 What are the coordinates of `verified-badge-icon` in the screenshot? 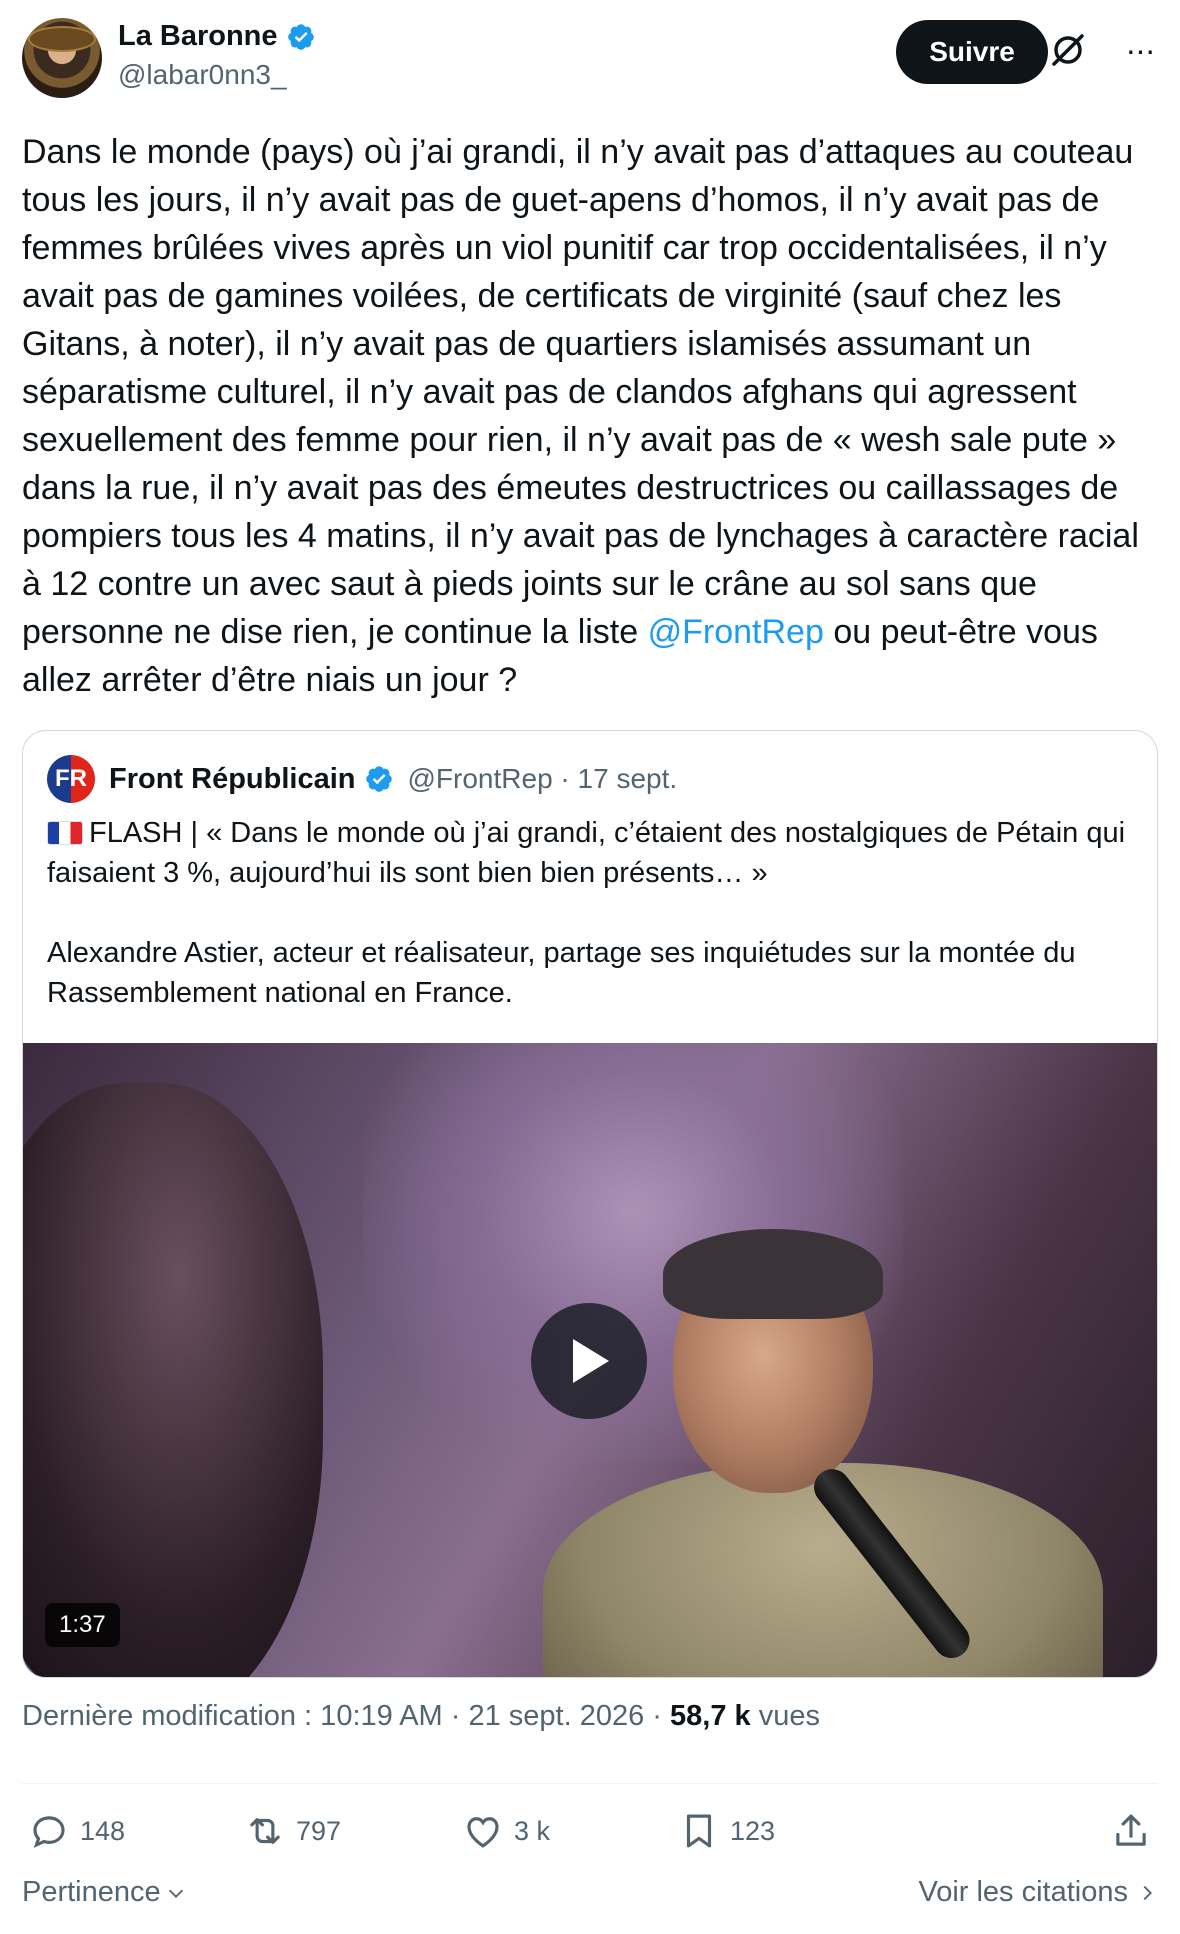 It's located at (300, 36).